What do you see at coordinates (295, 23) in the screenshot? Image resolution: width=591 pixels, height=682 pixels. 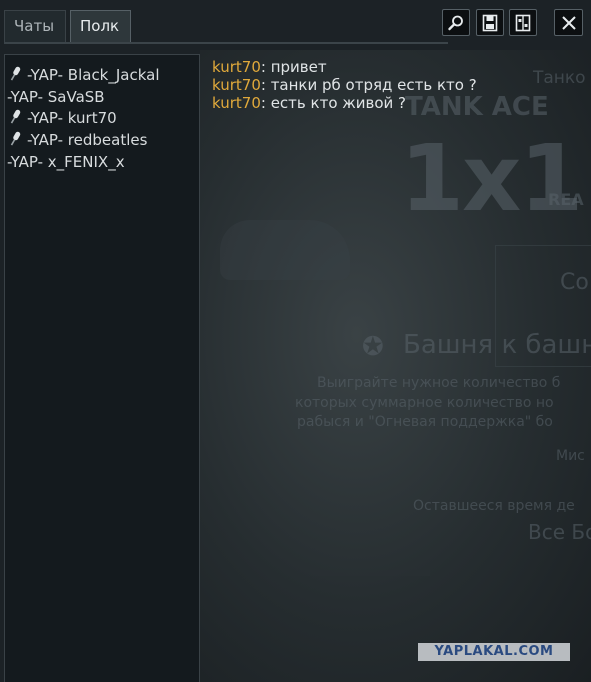 I see `chat-header: Чаты Полк` at bounding box center [295, 23].